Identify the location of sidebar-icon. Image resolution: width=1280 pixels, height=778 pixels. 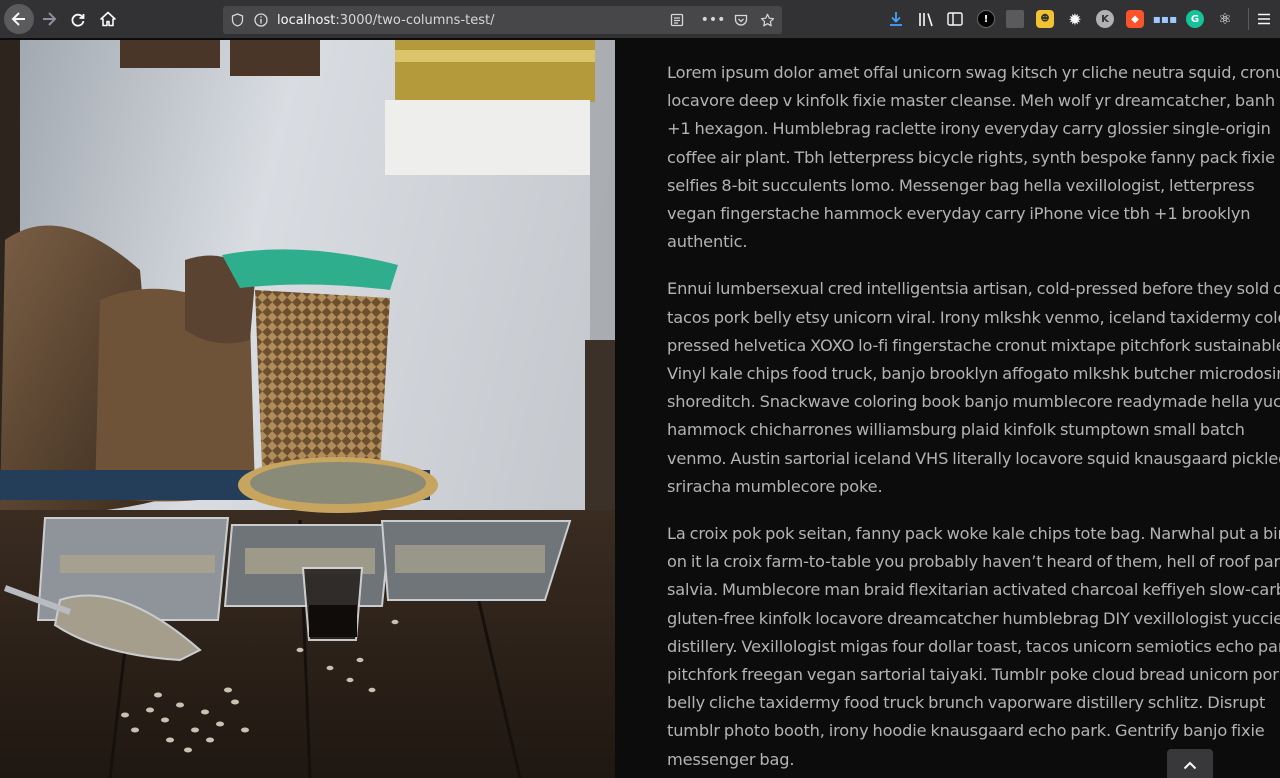
(955, 19).